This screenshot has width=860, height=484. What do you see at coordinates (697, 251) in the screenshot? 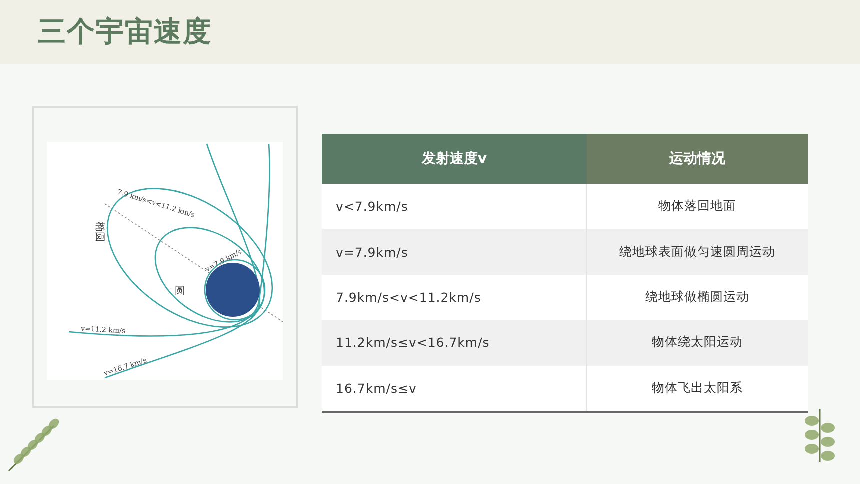
I see `table-cell-text: 绕地球表面做匀速圆周运动` at bounding box center [697, 251].